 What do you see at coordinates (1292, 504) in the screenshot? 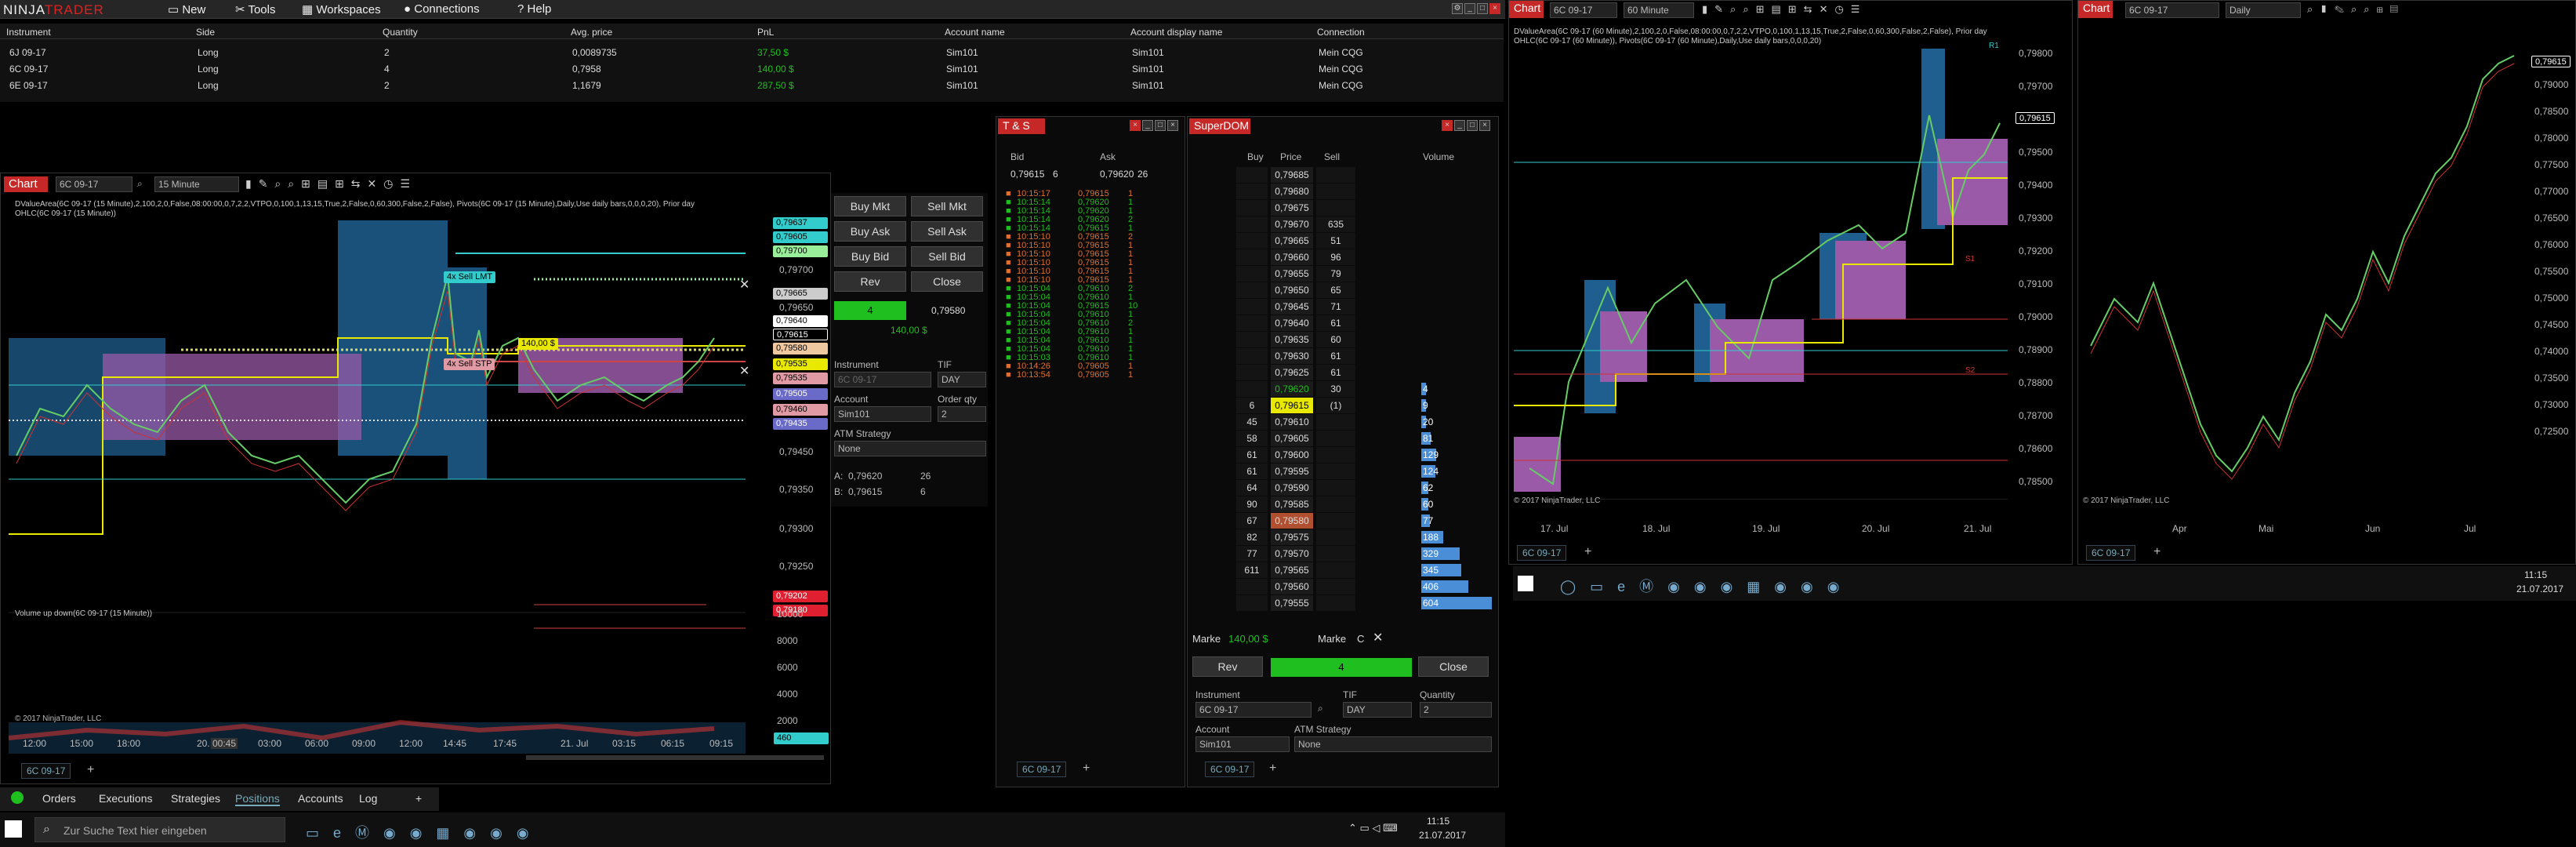
I see `dom-price-cell: 0,79585` at bounding box center [1292, 504].